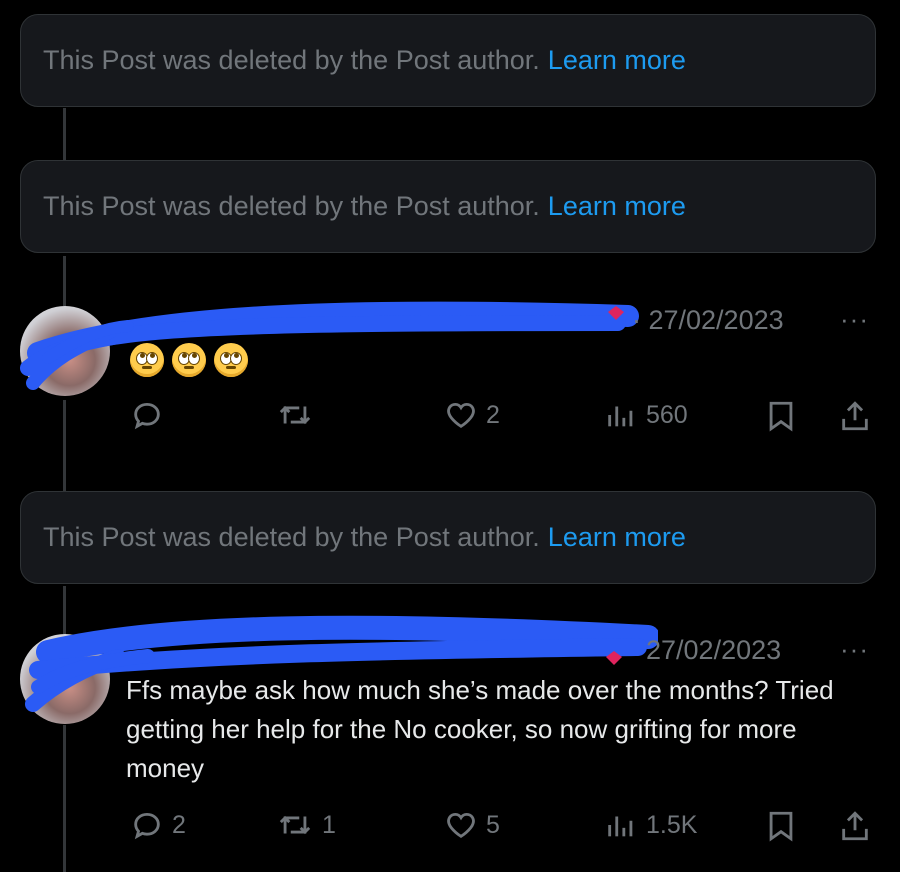  What do you see at coordinates (329, 824) in the screenshot?
I see `repost-count: 1` at bounding box center [329, 824].